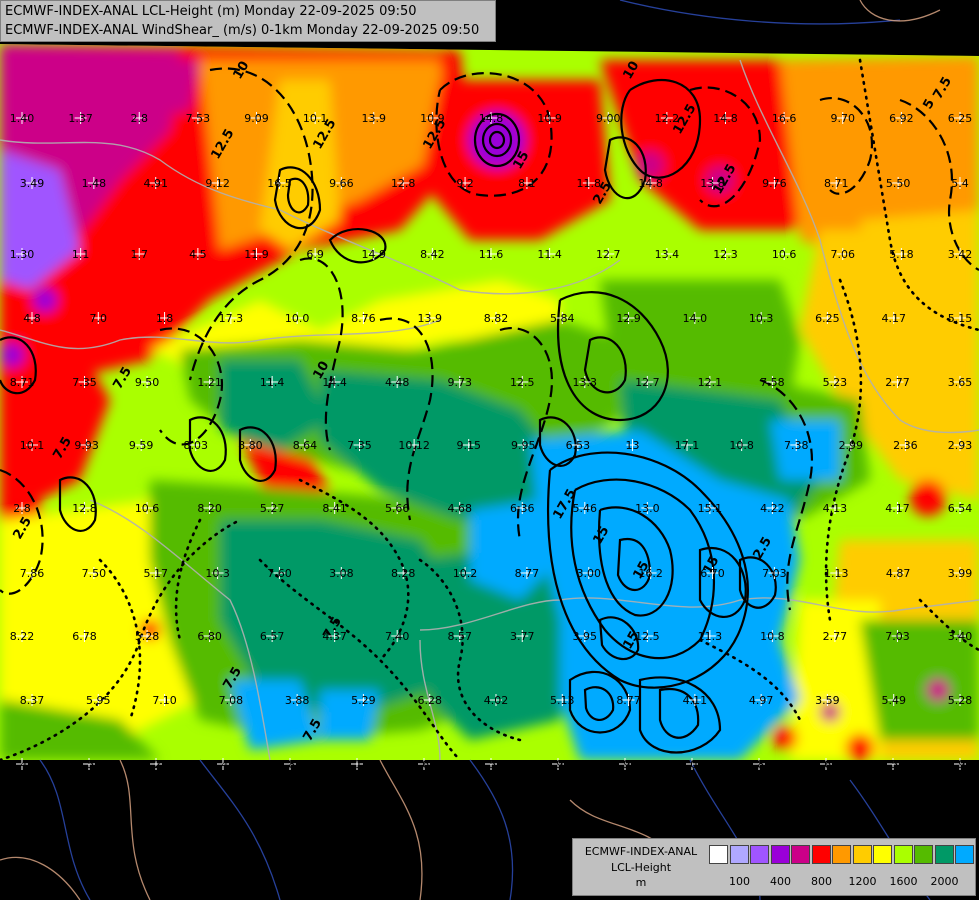  I want to click on station-value: 5.62, so click(424, 764).